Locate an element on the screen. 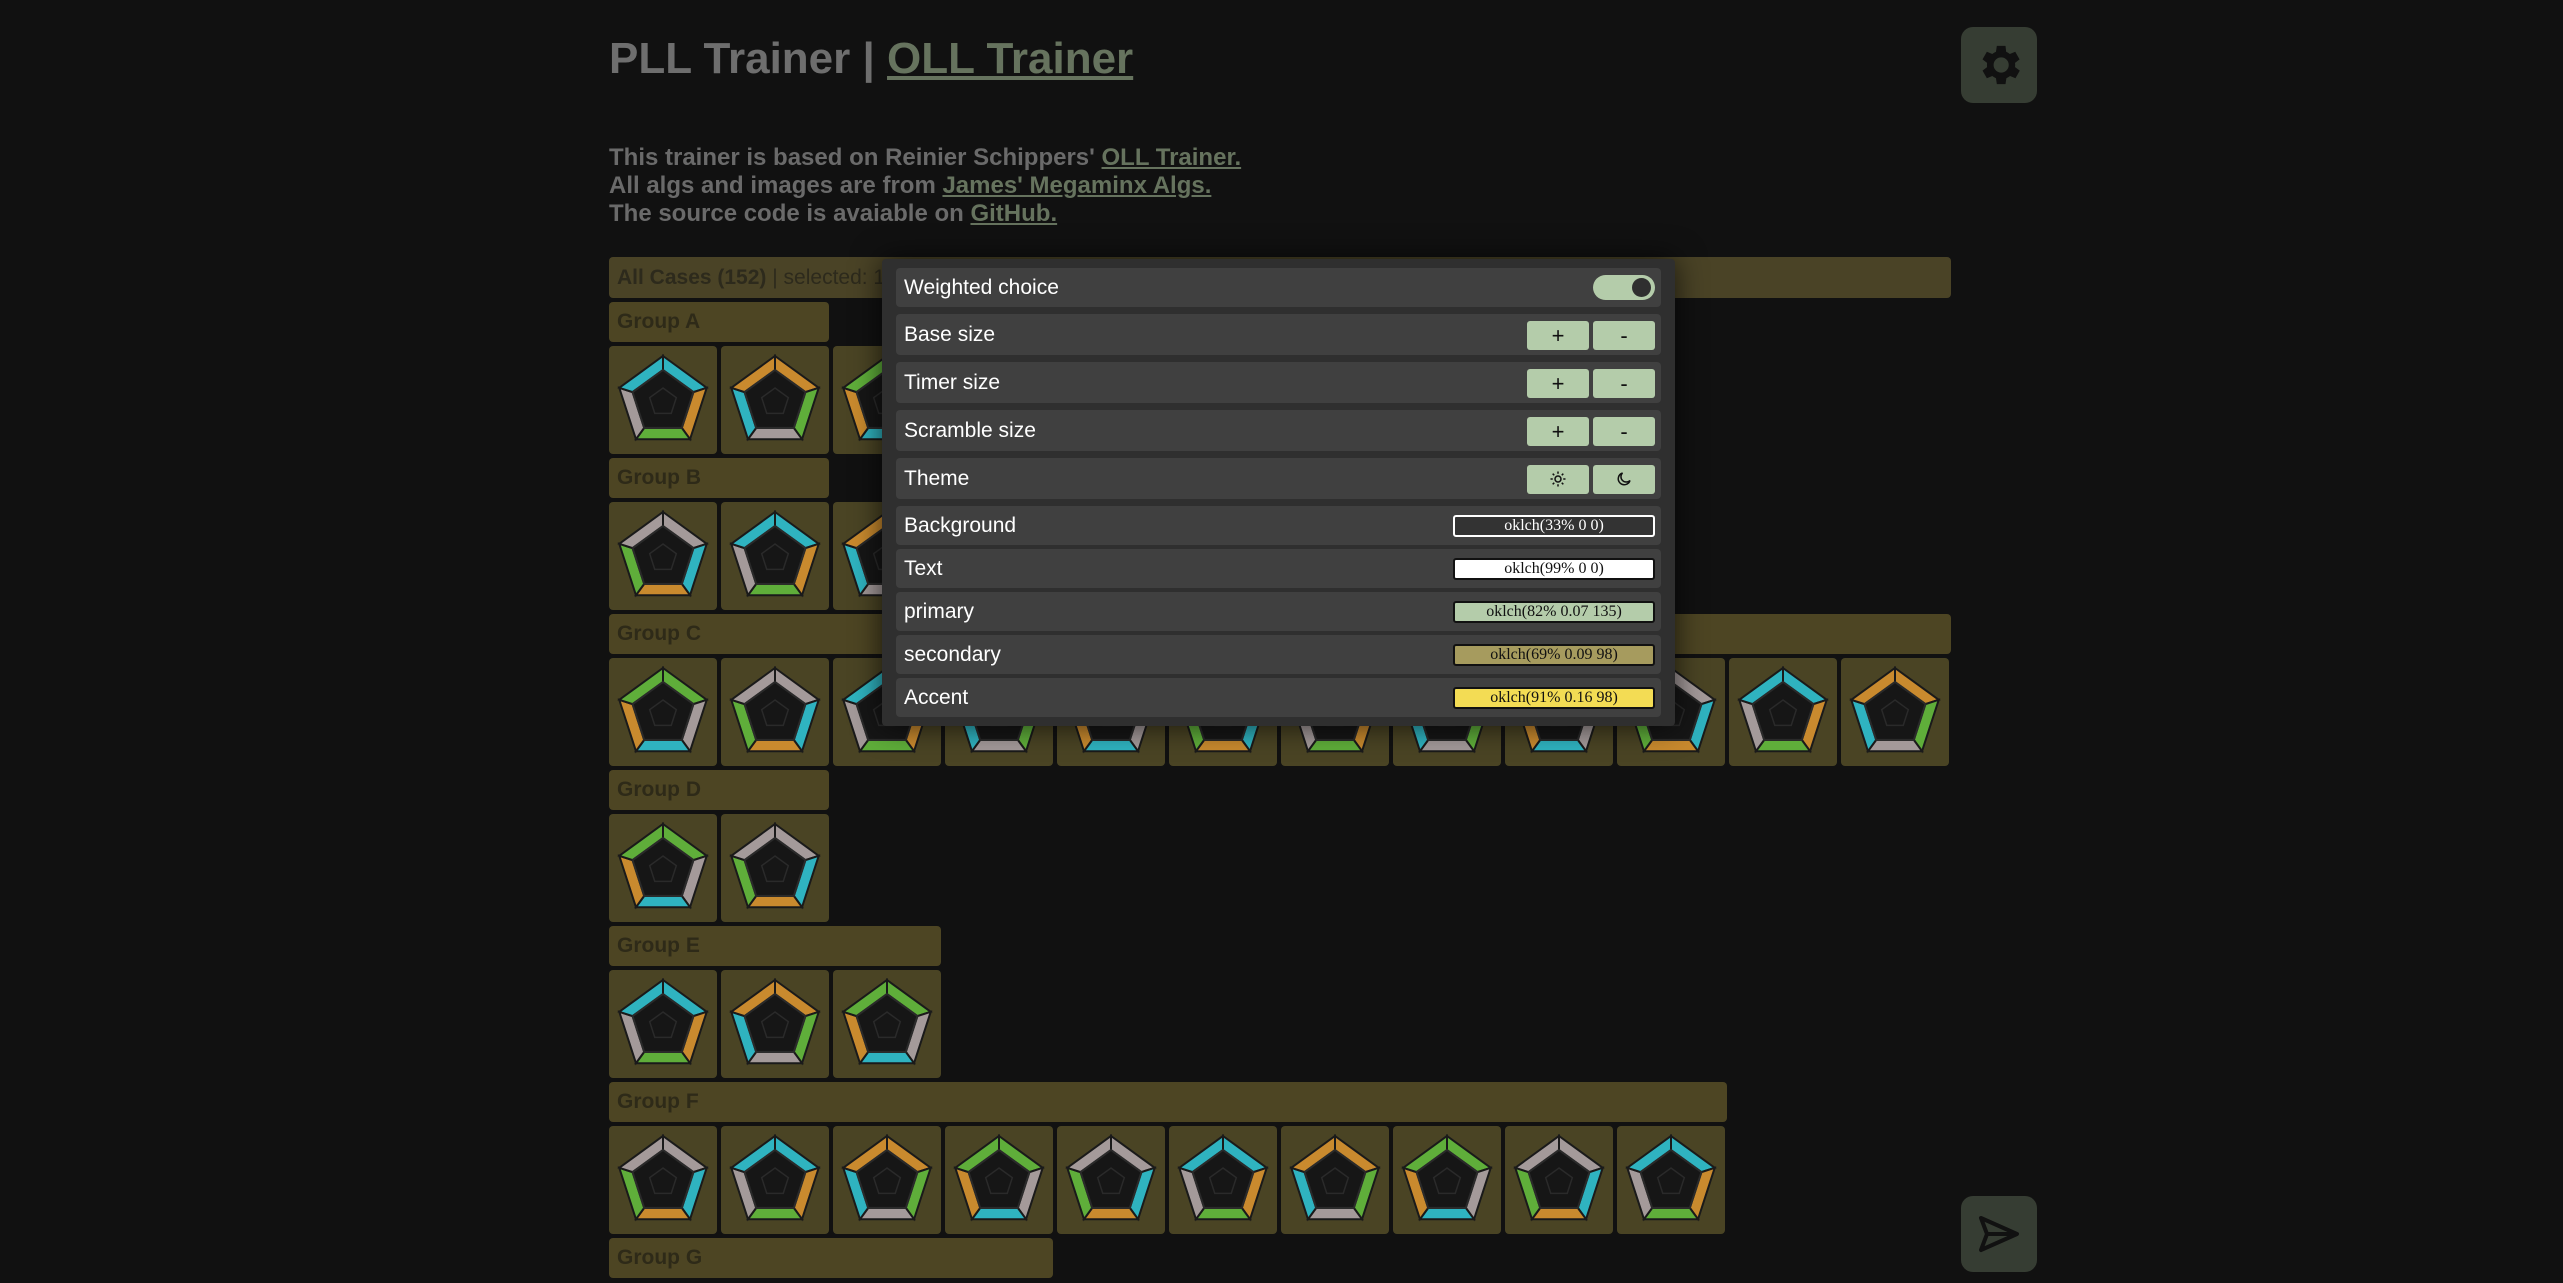  text-color-input: oklch(99% 0 0) is located at coordinates (1554, 569).